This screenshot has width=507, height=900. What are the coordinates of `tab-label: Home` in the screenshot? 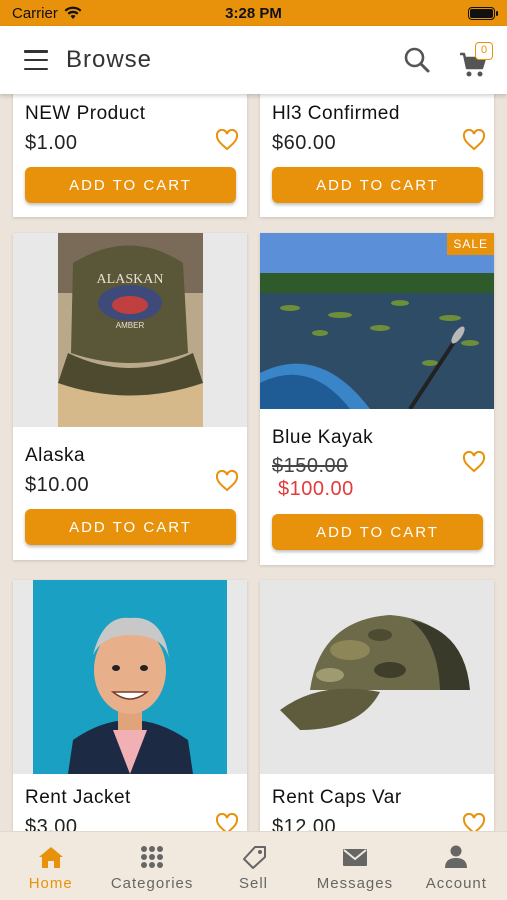 It's located at (50, 883).